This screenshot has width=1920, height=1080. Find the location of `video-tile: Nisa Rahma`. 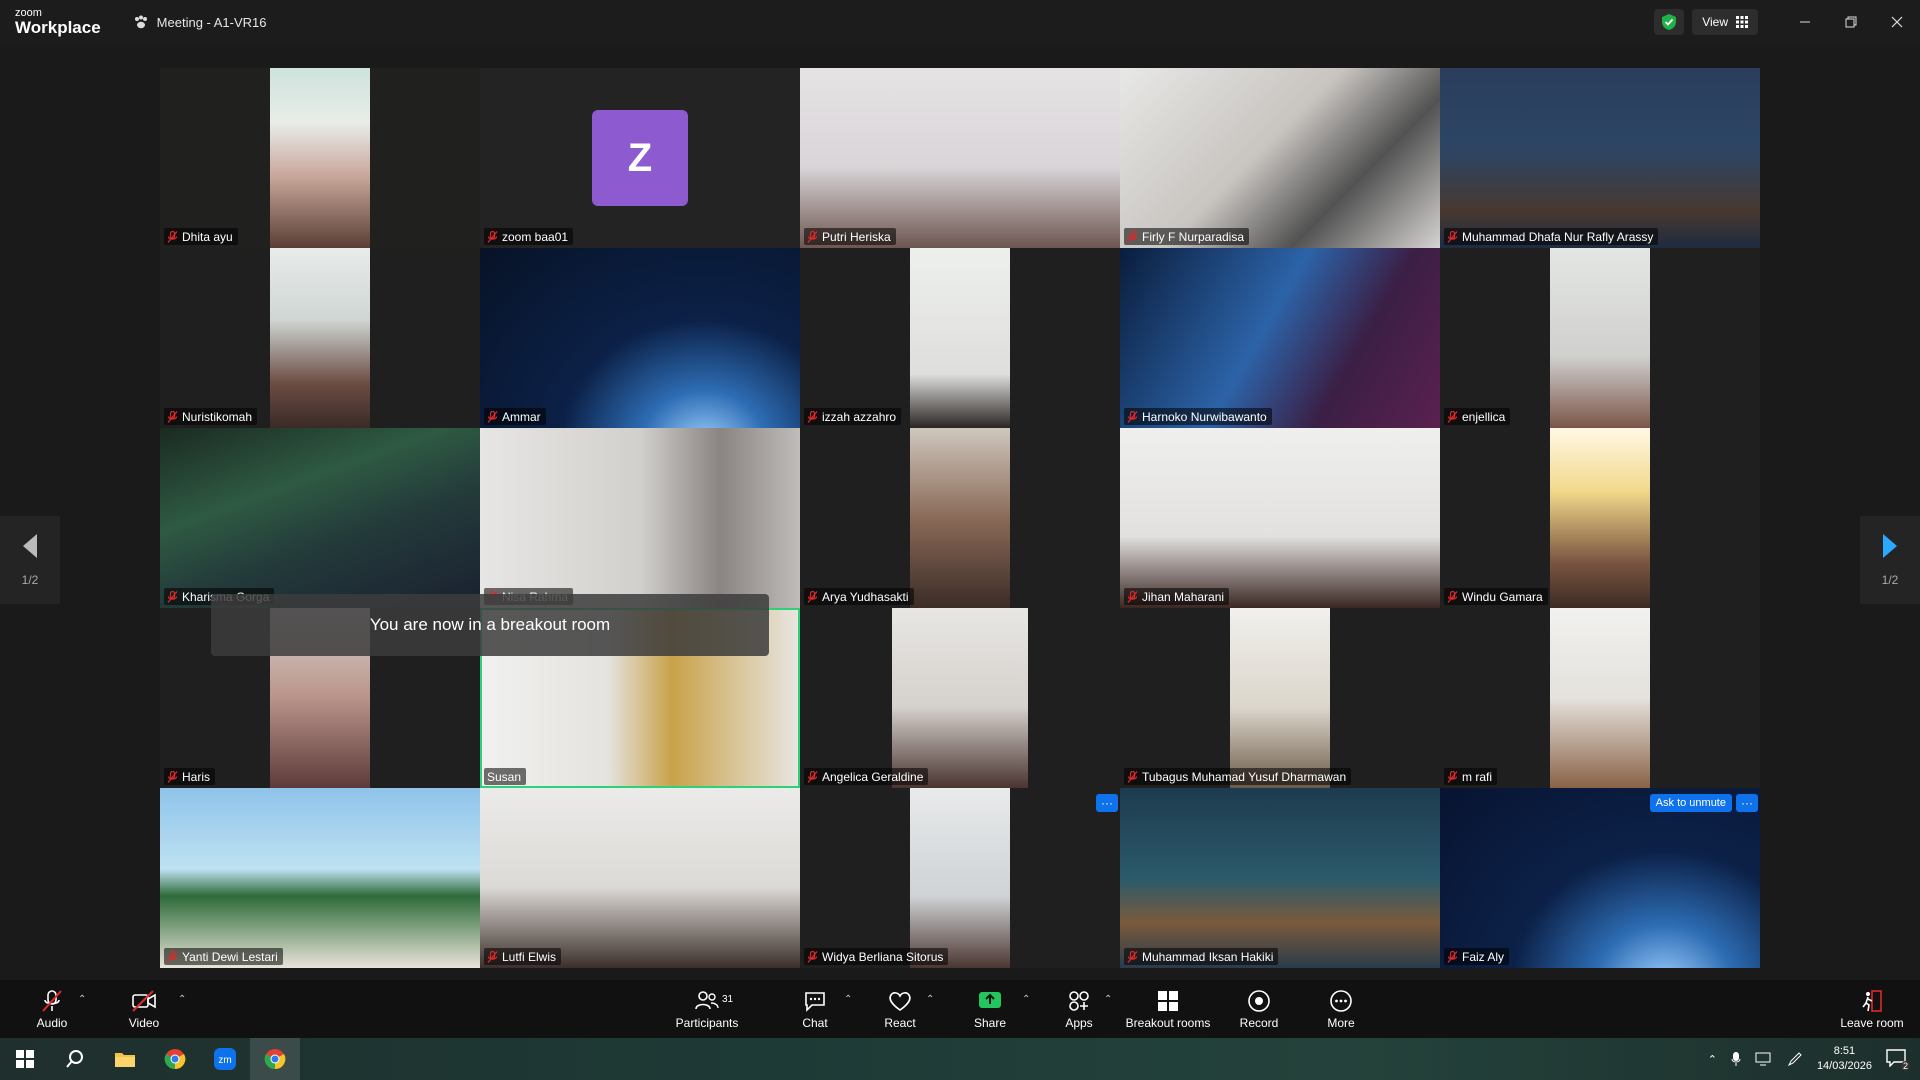

video-tile: Nisa Rahma is located at coordinates (640, 518).